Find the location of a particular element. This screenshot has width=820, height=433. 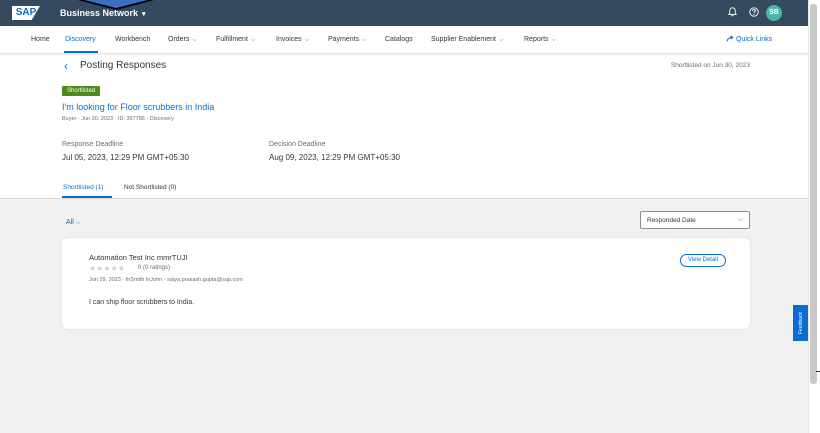

nav-supplier-enablement-label: Supplier Enablement is located at coordinates (463, 39).